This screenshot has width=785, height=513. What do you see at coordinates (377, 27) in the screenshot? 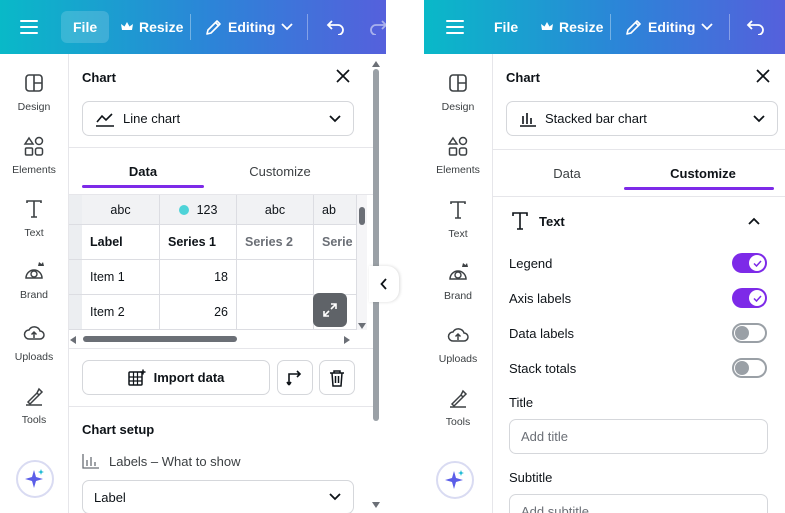
I see `redo-button` at bounding box center [377, 27].